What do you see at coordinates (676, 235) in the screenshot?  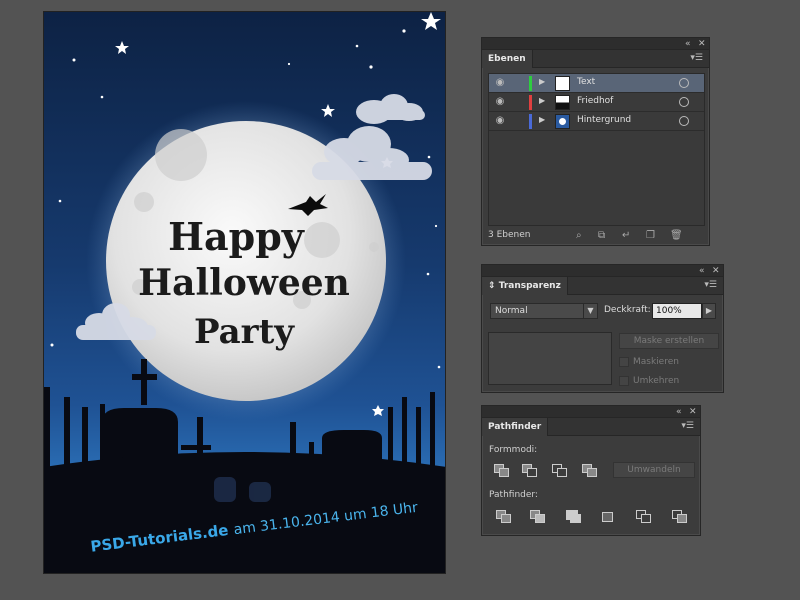 I see `trash-icon: 🗑` at bounding box center [676, 235].